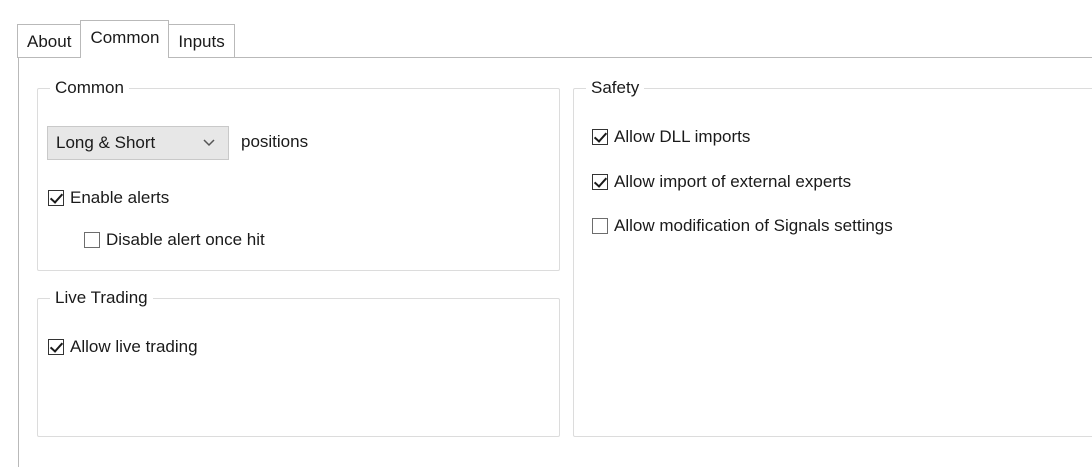 The height and width of the screenshot is (467, 1092). Describe the element at coordinates (56, 347) in the screenshot. I see `allow-live-trading-check-icon` at that location.